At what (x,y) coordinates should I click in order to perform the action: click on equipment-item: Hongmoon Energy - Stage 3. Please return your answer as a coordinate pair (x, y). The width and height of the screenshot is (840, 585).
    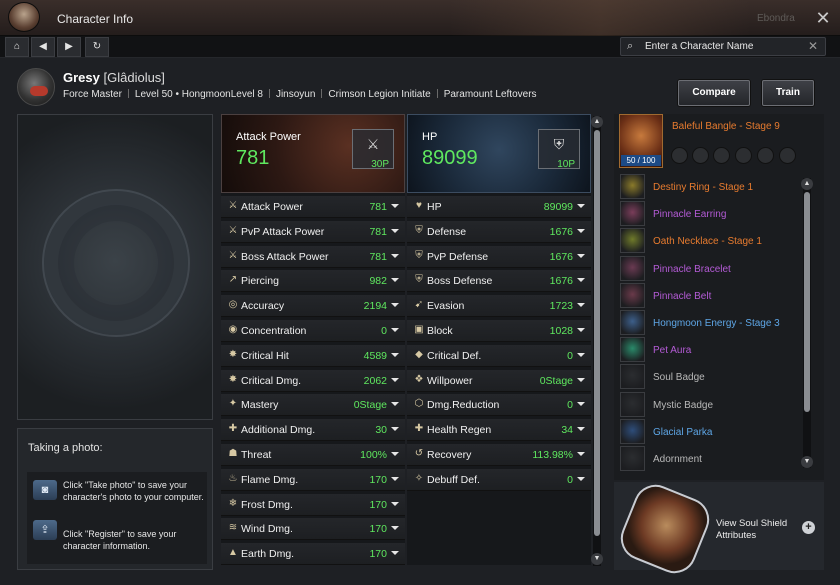
    Looking at the image, I should click on (710, 323).